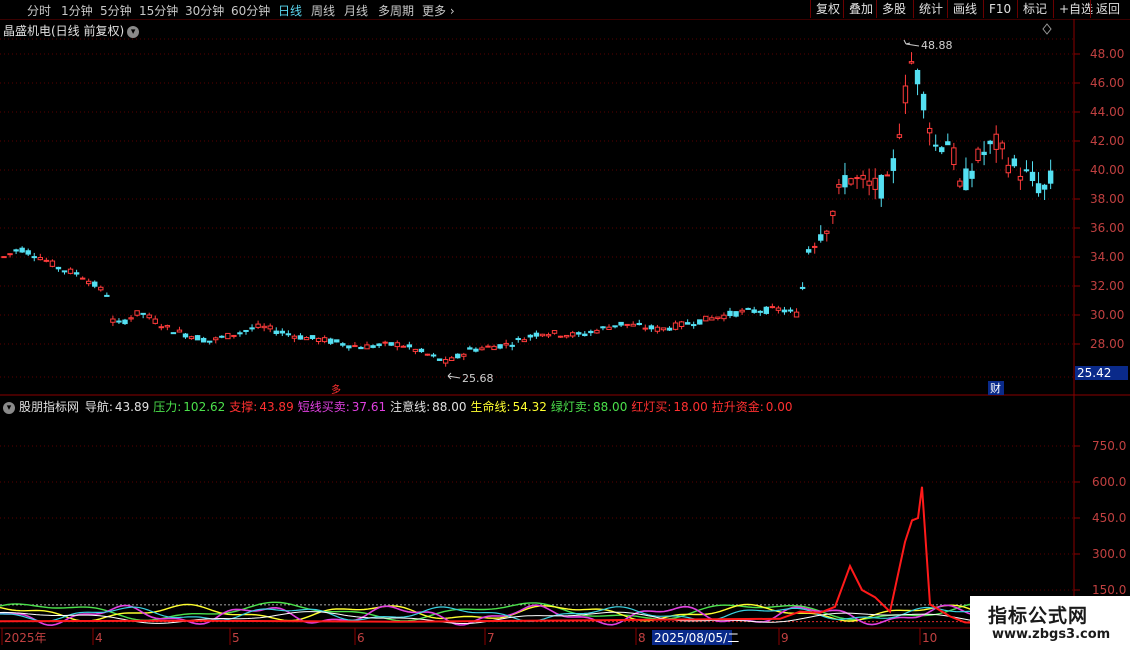  Describe the element at coordinates (779, 407) in the screenshot. I see `indicator-number: 0.00` at that location.